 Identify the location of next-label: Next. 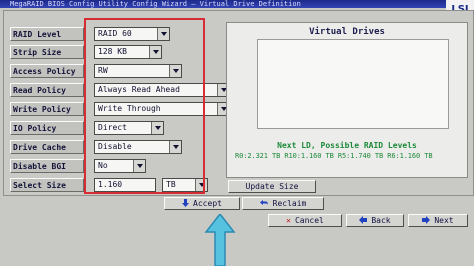
(444, 220).